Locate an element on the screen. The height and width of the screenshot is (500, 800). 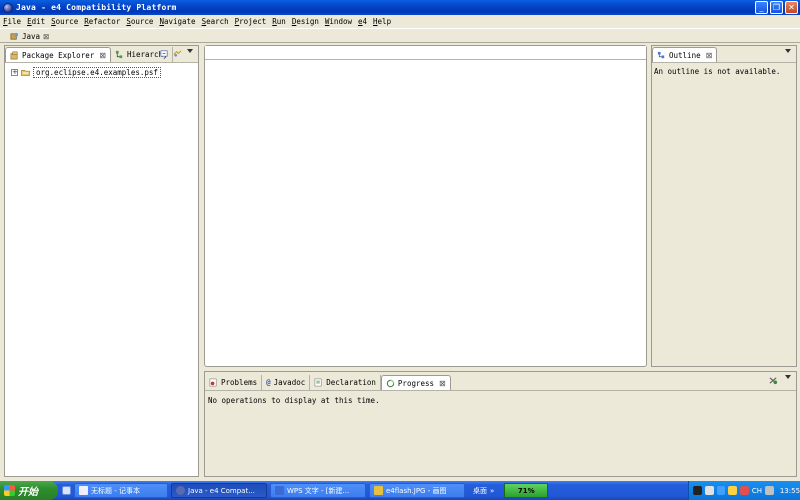
volume-icon is located at coordinates (769, 490).